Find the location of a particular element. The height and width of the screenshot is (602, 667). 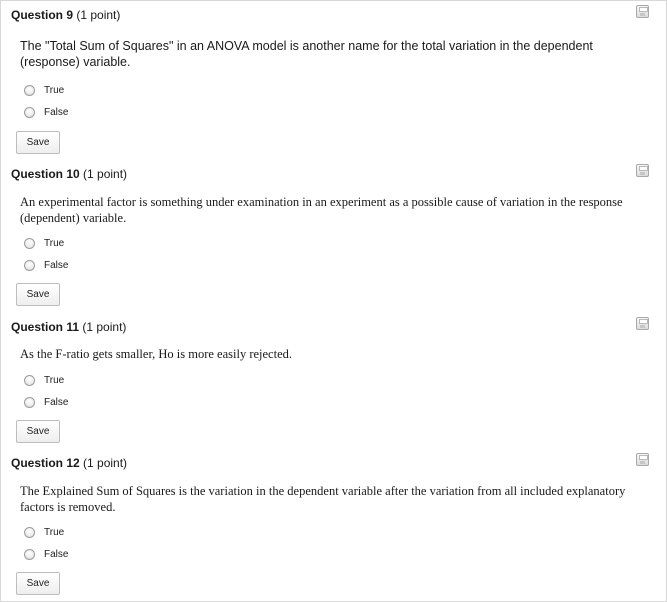

question-number: Question 9 is located at coordinates (42, 15).